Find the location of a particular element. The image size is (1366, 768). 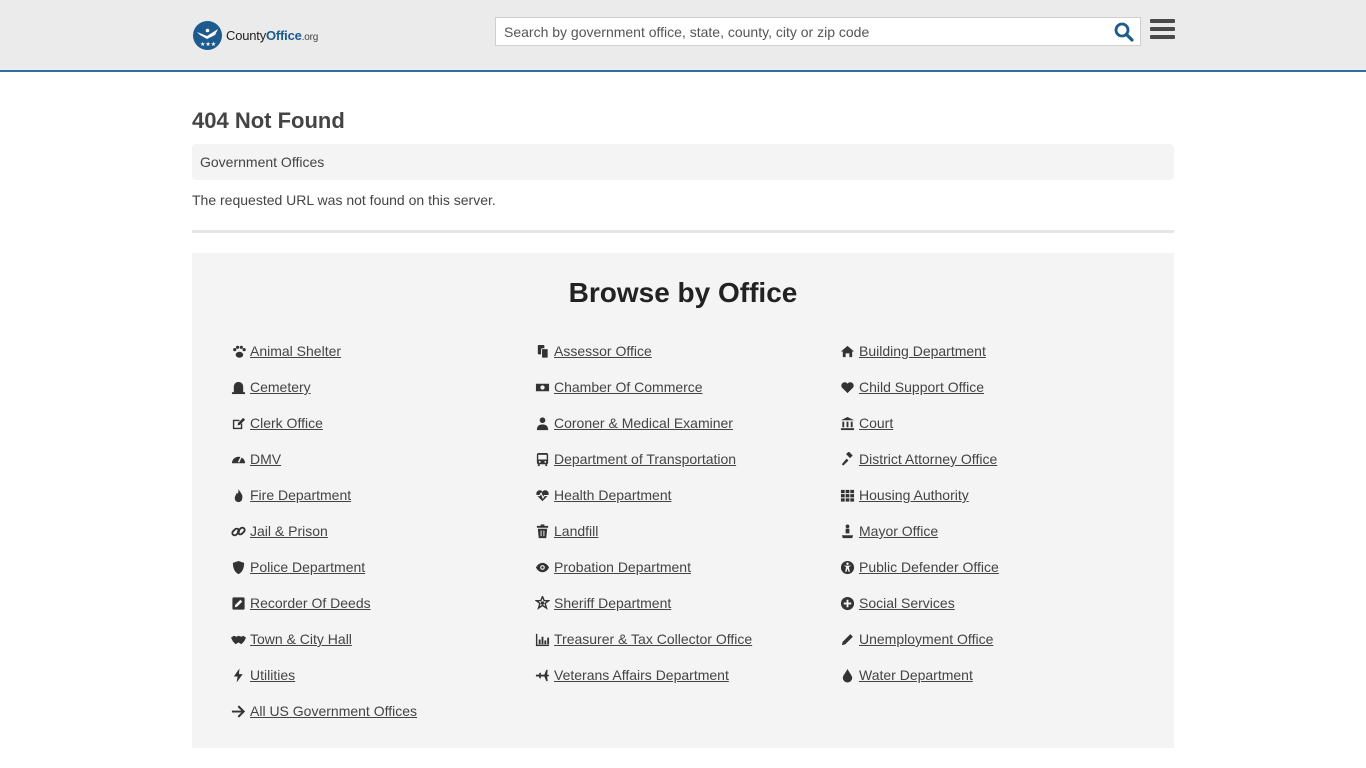

office-link-item: Public Defender Office is located at coordinates (919, 567).